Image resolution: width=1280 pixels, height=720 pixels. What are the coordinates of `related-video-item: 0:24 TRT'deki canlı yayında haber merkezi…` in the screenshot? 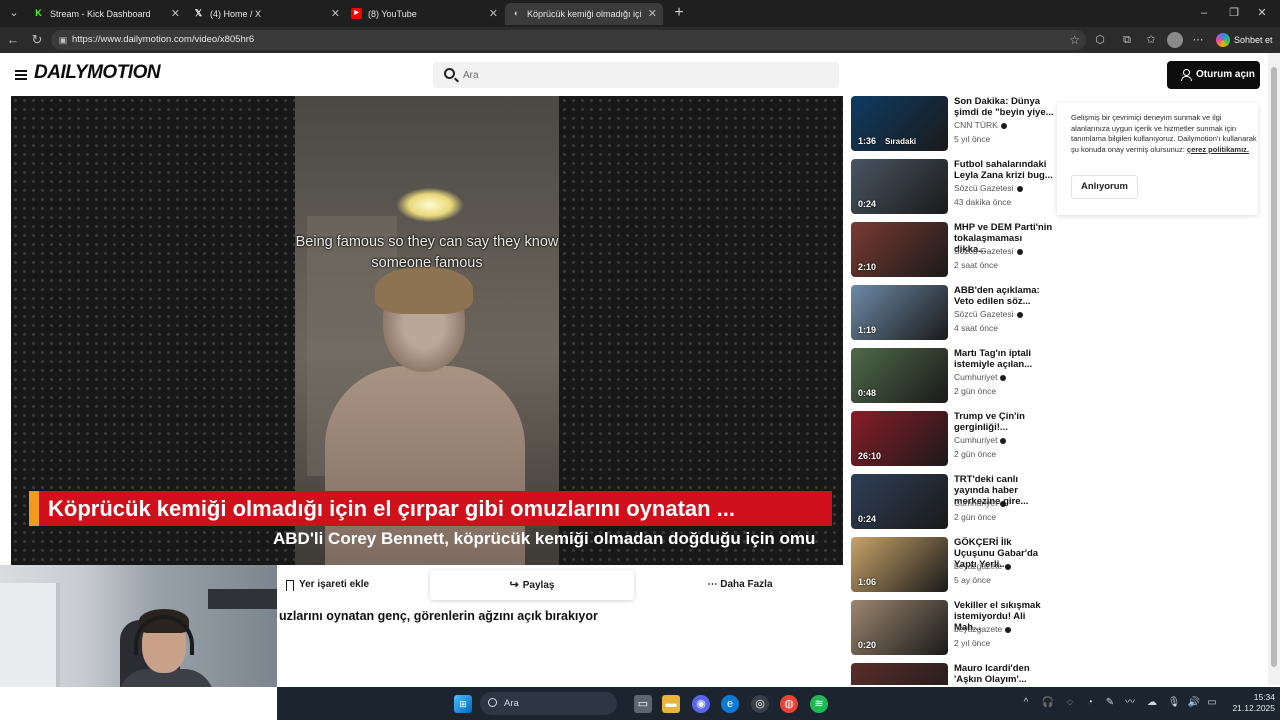 It's located at (953, 502).